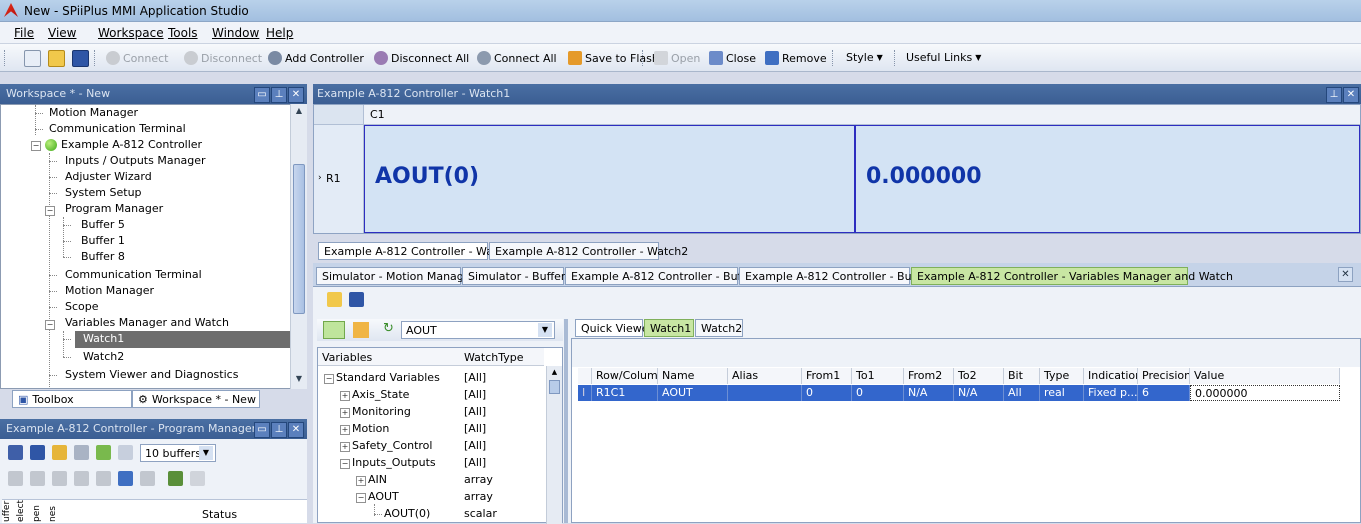 This screenshot has height=524, width=1361. Describe the element at coordinates (137, 58) in the screenshot. I see `connect-button: Connect` at that location.